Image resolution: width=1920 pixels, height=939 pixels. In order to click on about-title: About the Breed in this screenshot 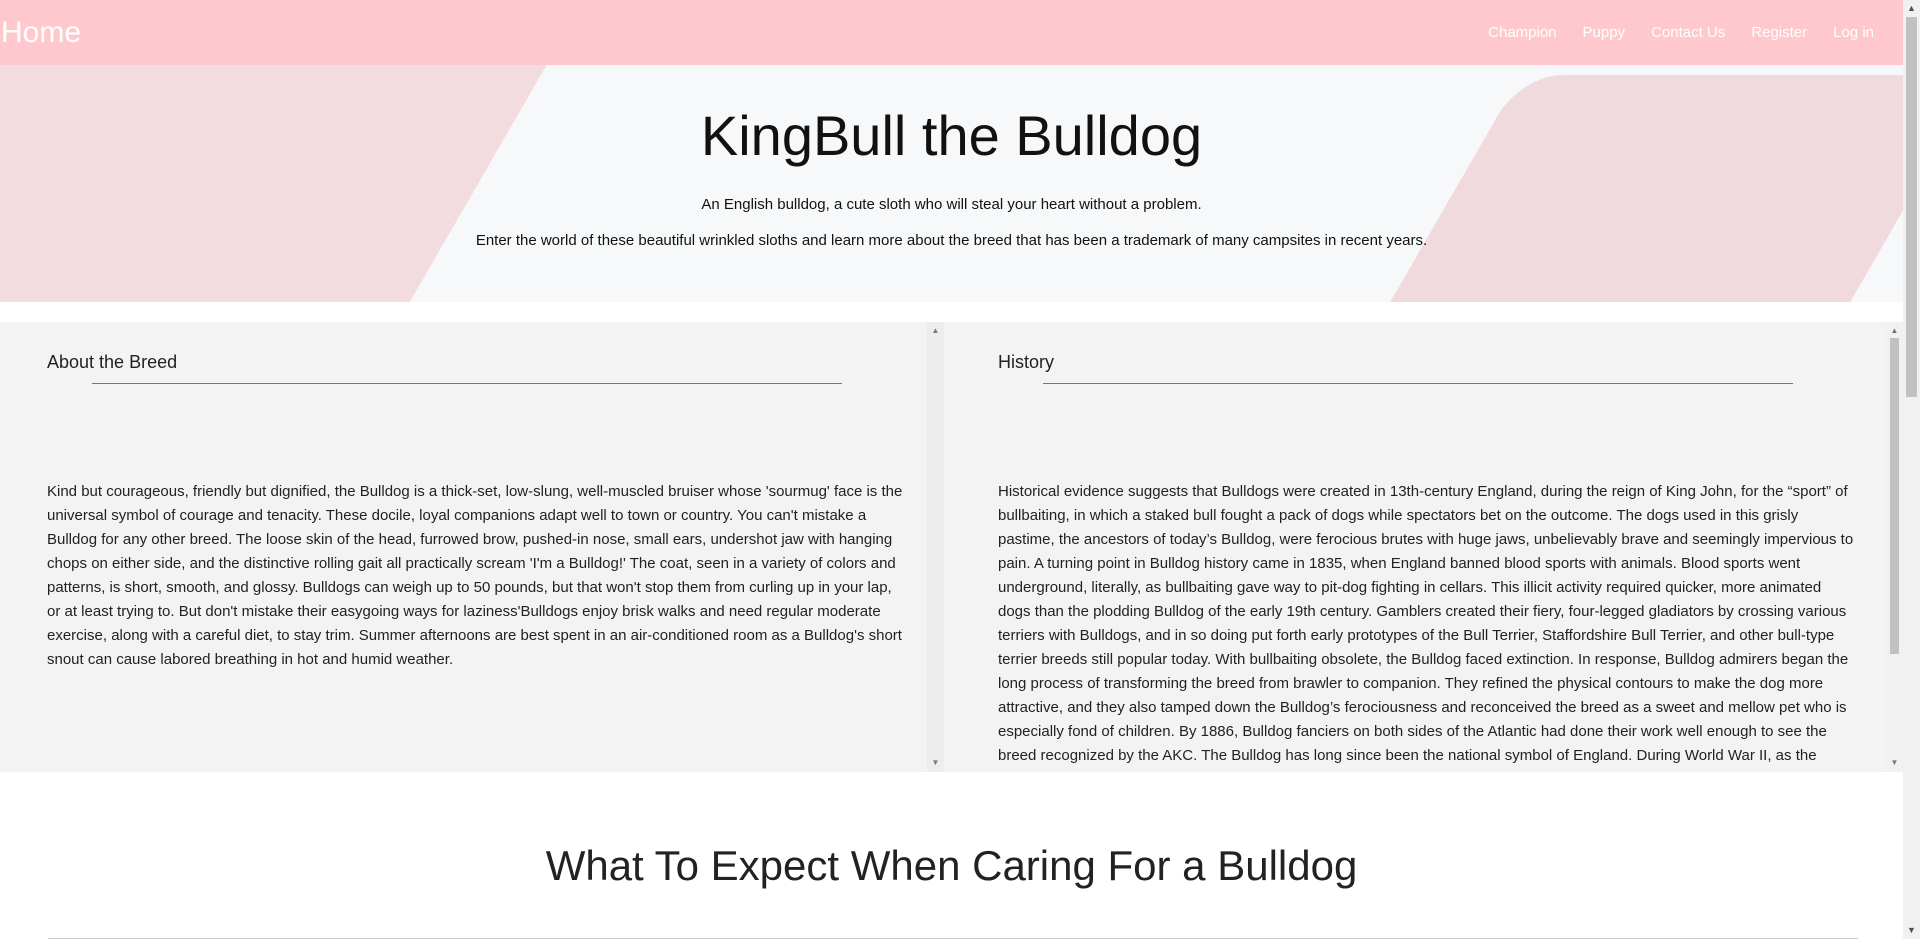, I will do `click(112, 362)`.